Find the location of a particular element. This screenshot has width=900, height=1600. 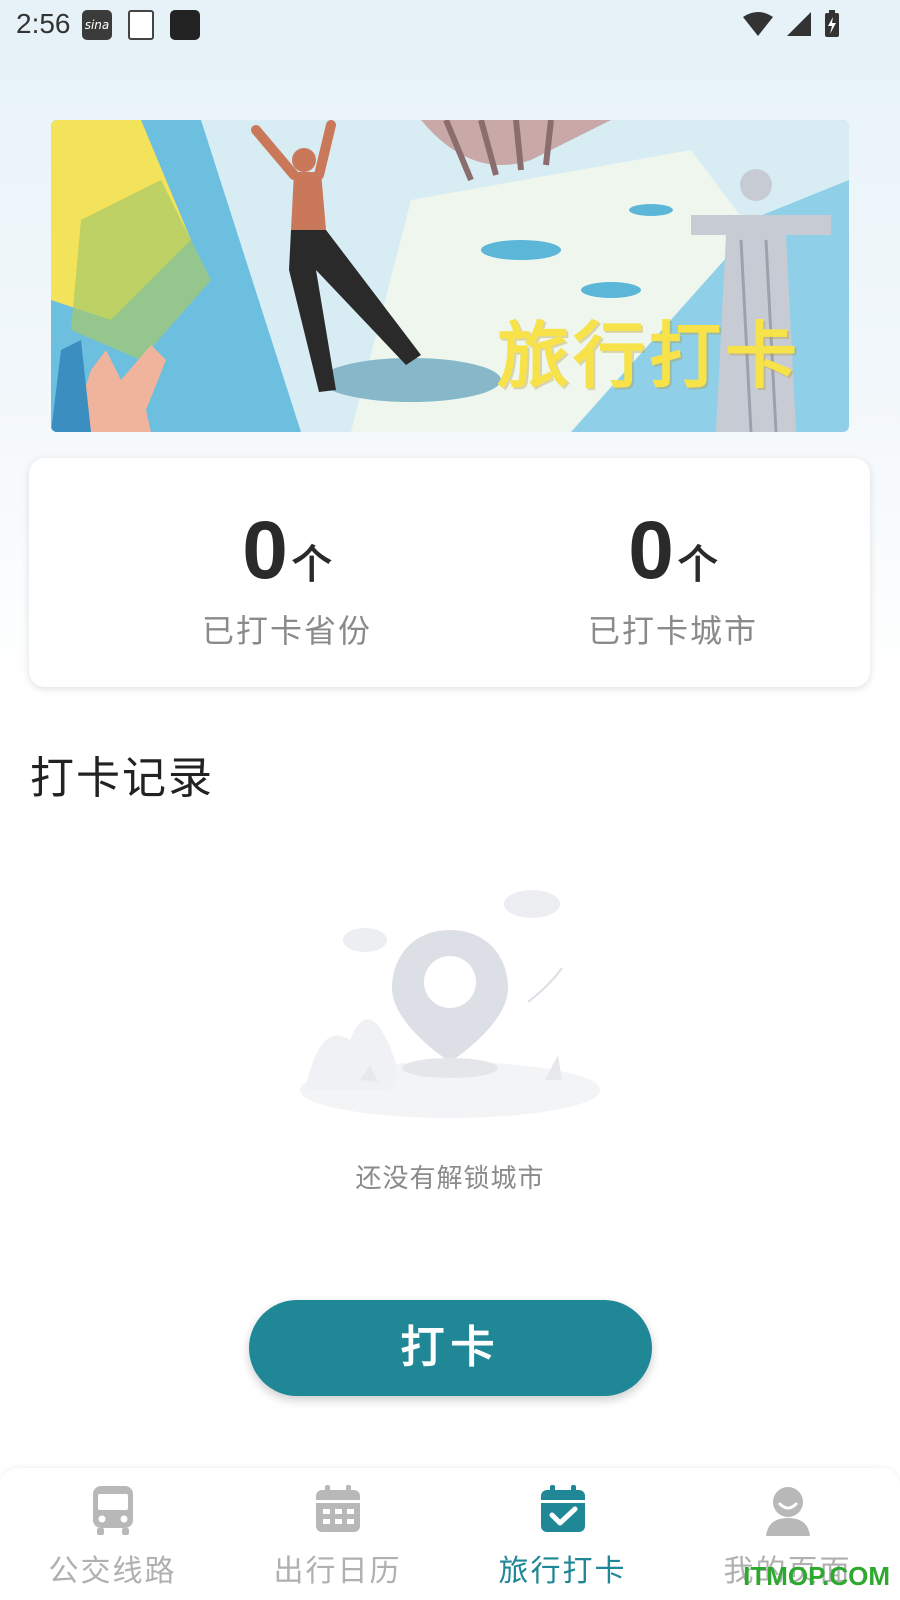

battery-icon is located at coordinates (832, 23).